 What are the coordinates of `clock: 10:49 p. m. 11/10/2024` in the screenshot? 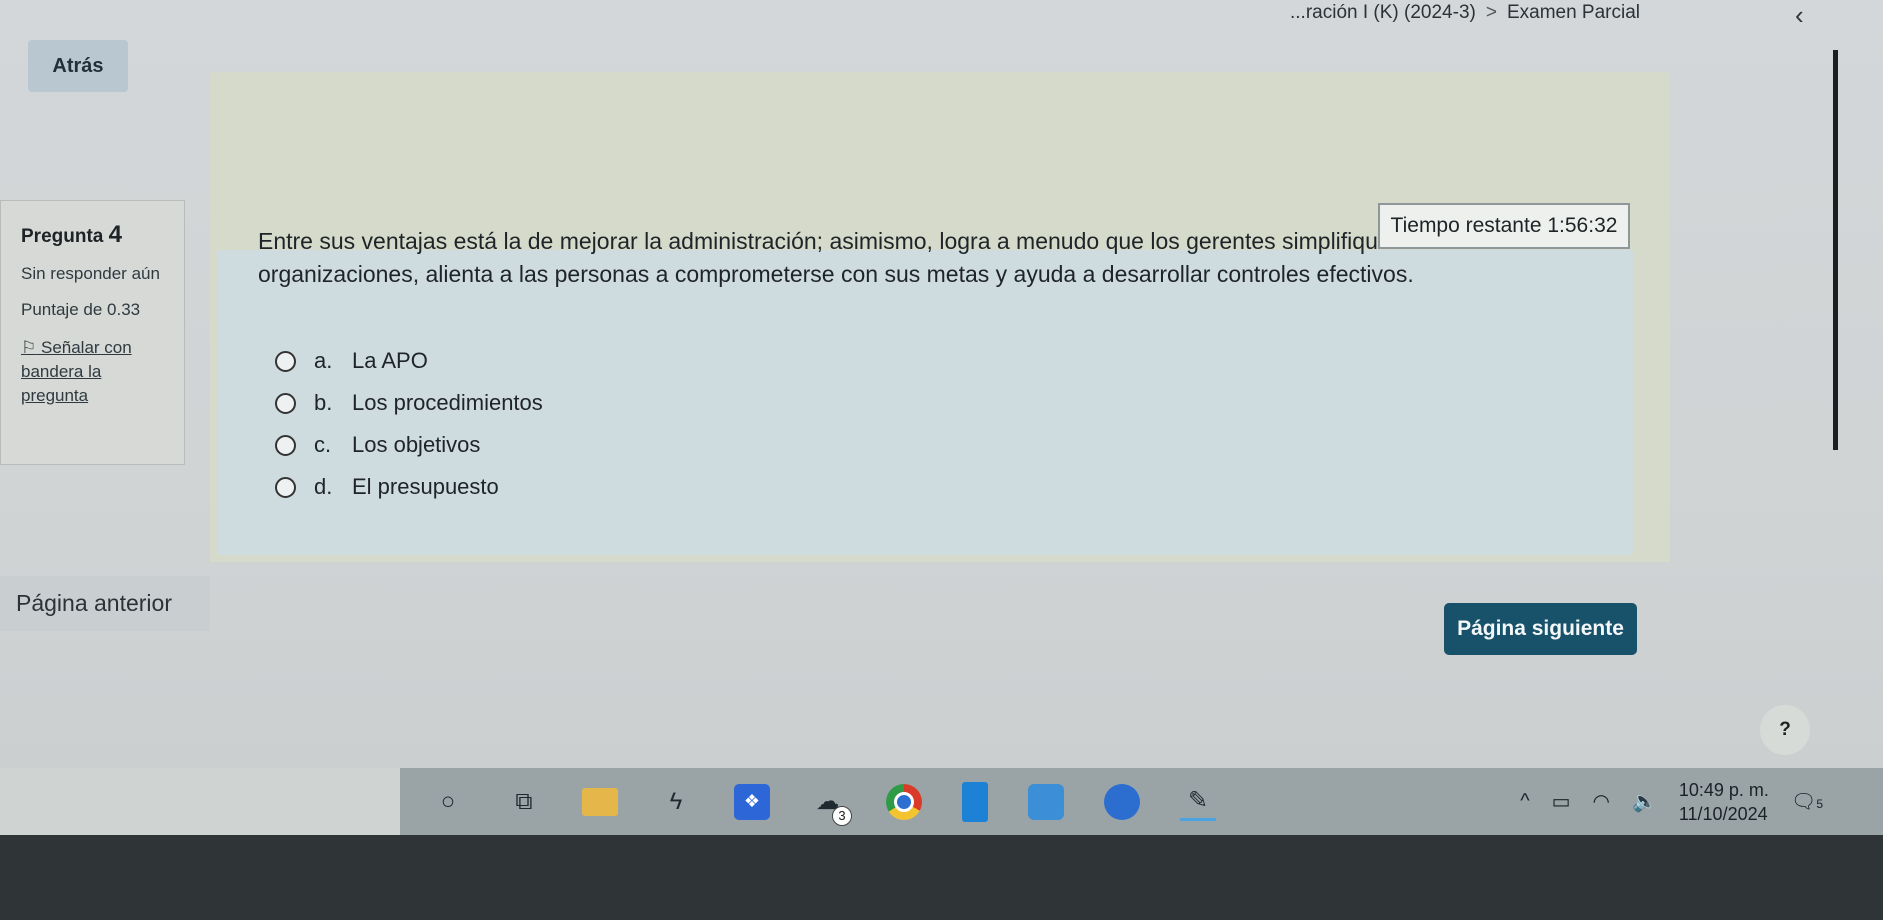 It's located at (1724, 802).